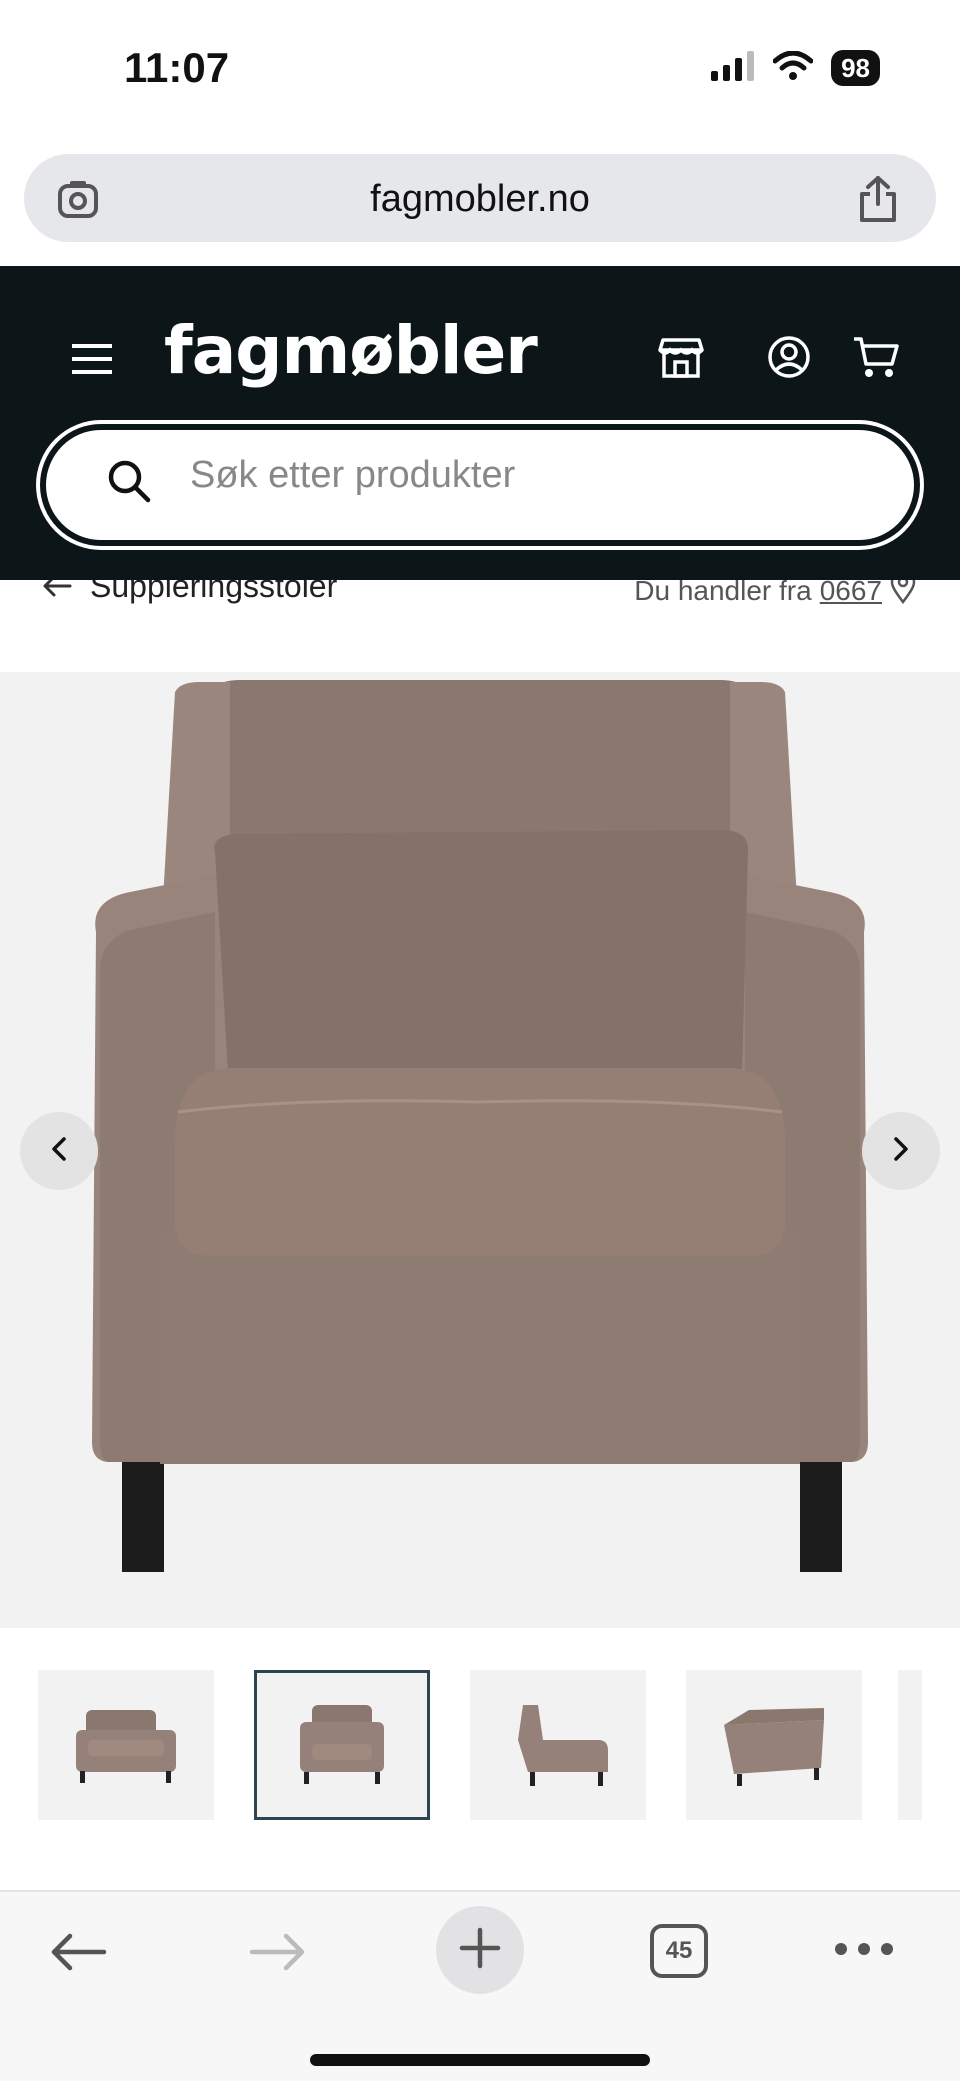  What do you see at coordinates (213, 592) in the screenshot?
I see `category-label: Suppleringsstoler` at bounding box center [213, 592].